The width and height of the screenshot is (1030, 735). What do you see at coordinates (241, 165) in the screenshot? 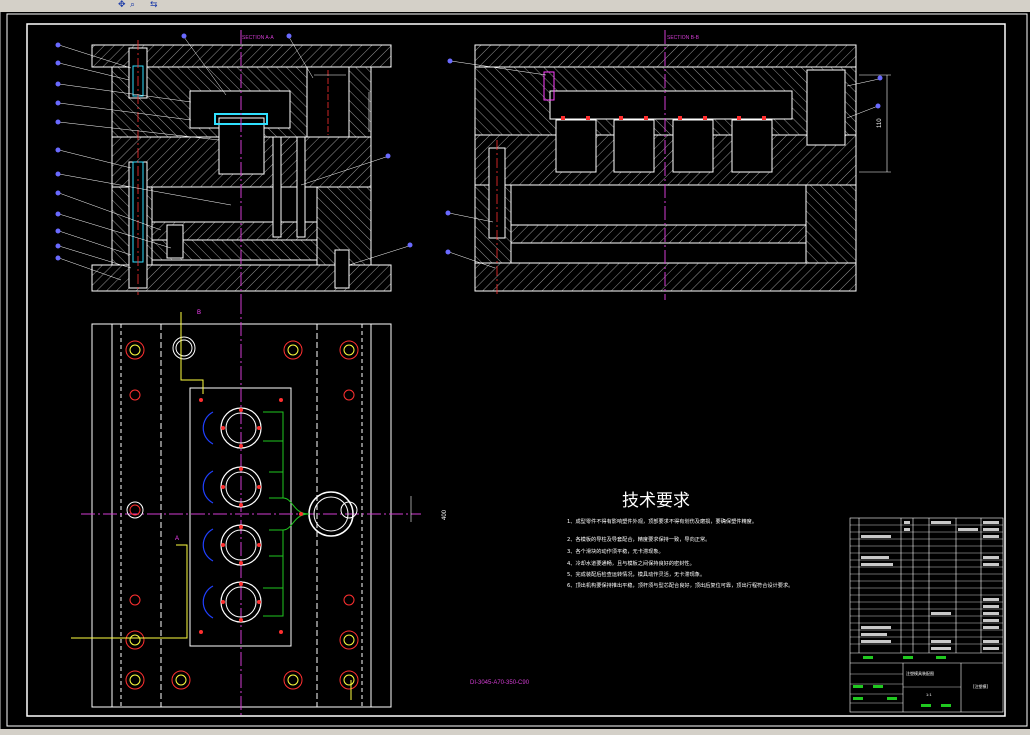
I see `section-a-view: SECTION A-A` at bounding box center [241, 165].